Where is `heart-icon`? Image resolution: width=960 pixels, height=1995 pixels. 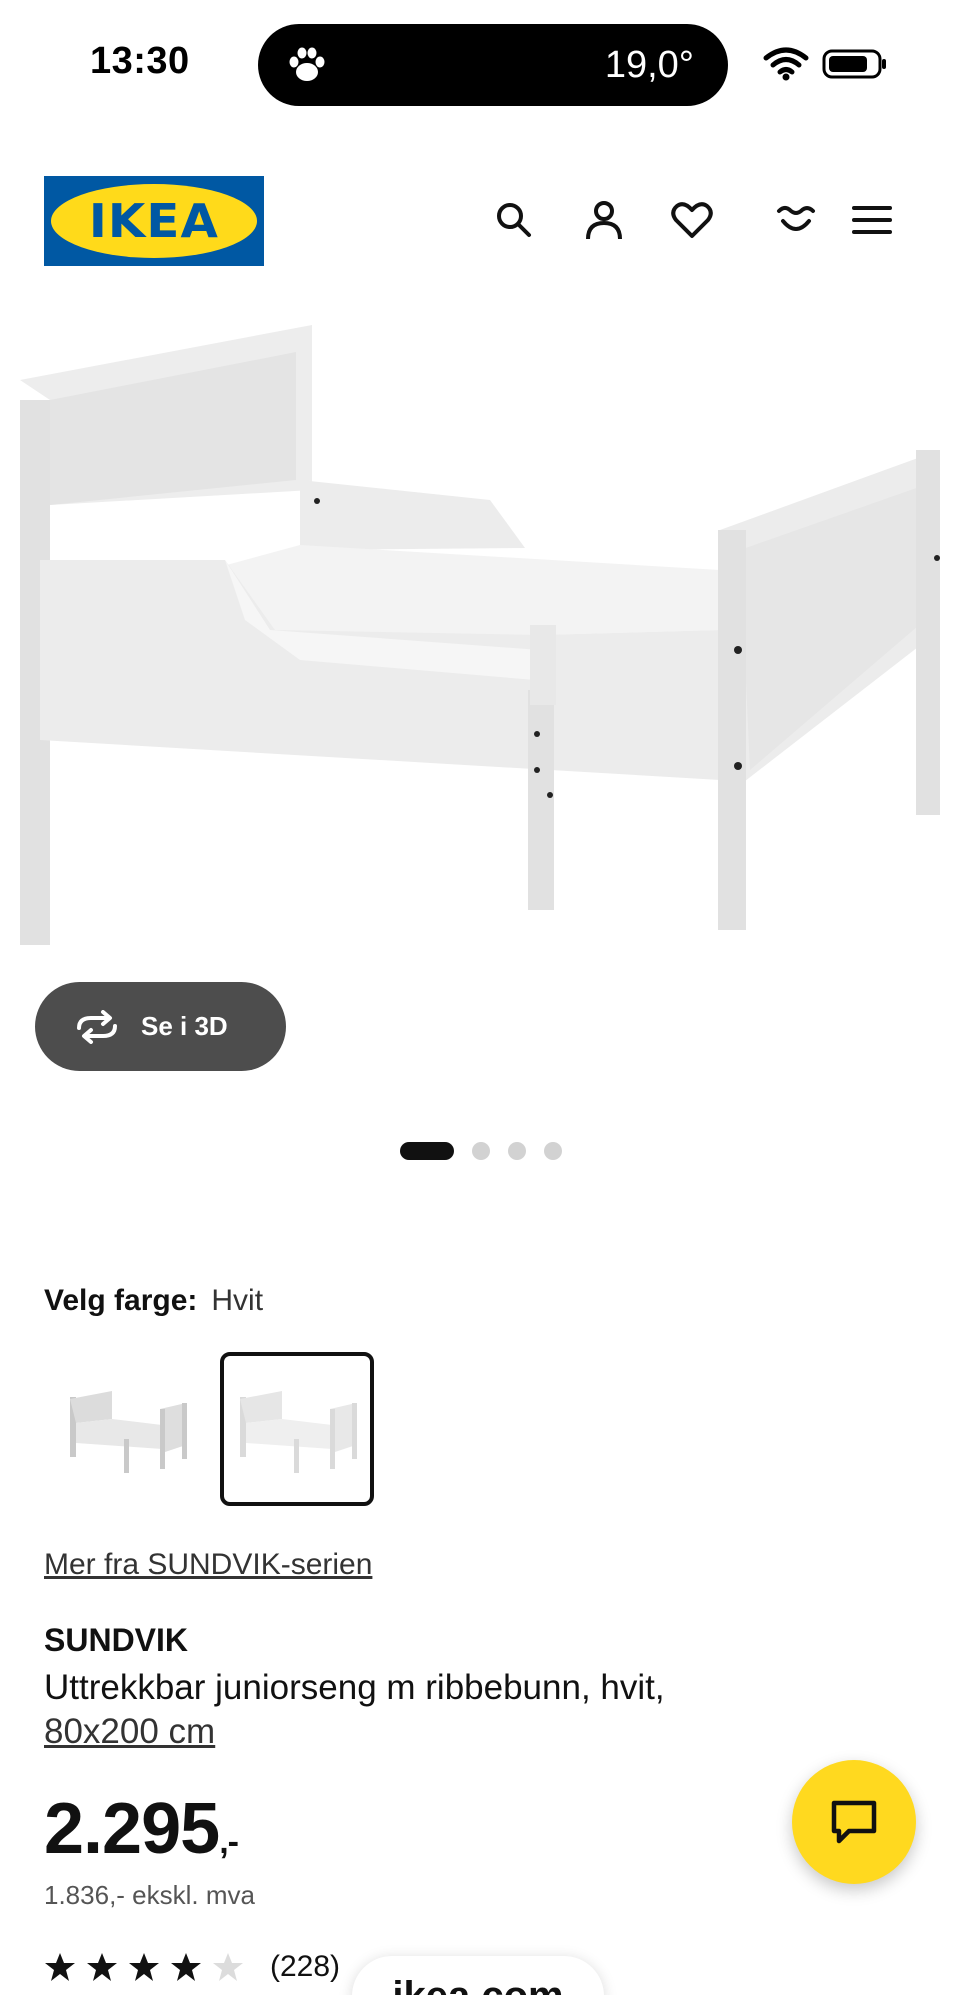
heart-icon is located at coordinates (692, 220).